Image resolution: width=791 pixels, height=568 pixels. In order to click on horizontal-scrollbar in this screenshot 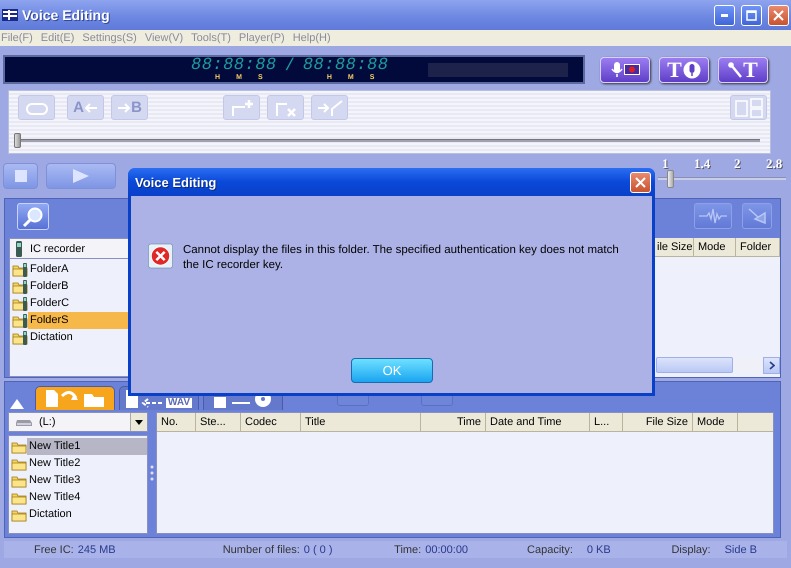, I will do `click(718, 365)`.